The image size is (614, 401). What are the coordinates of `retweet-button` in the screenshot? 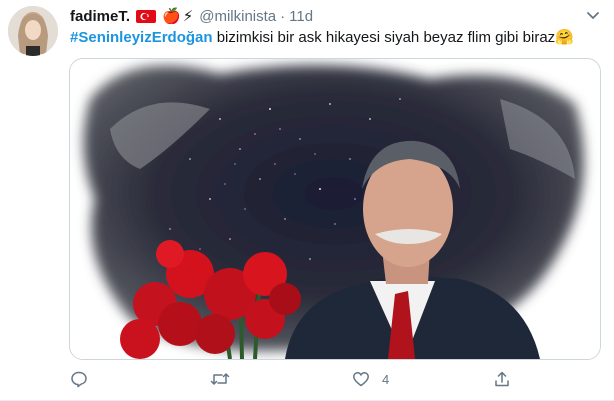 It's located at (220, 379).